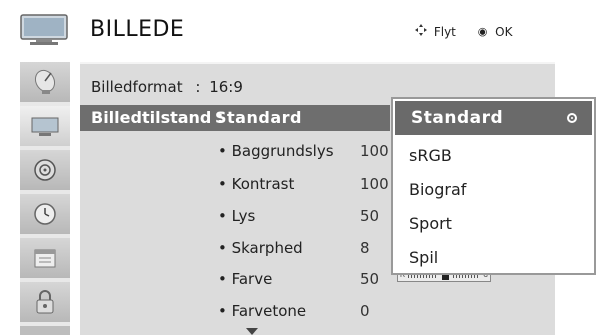 The width and height of the screenshot is (596, 335). Describe the element at coordinates (317, 63) in the screenshot. I see `divider` at that location.